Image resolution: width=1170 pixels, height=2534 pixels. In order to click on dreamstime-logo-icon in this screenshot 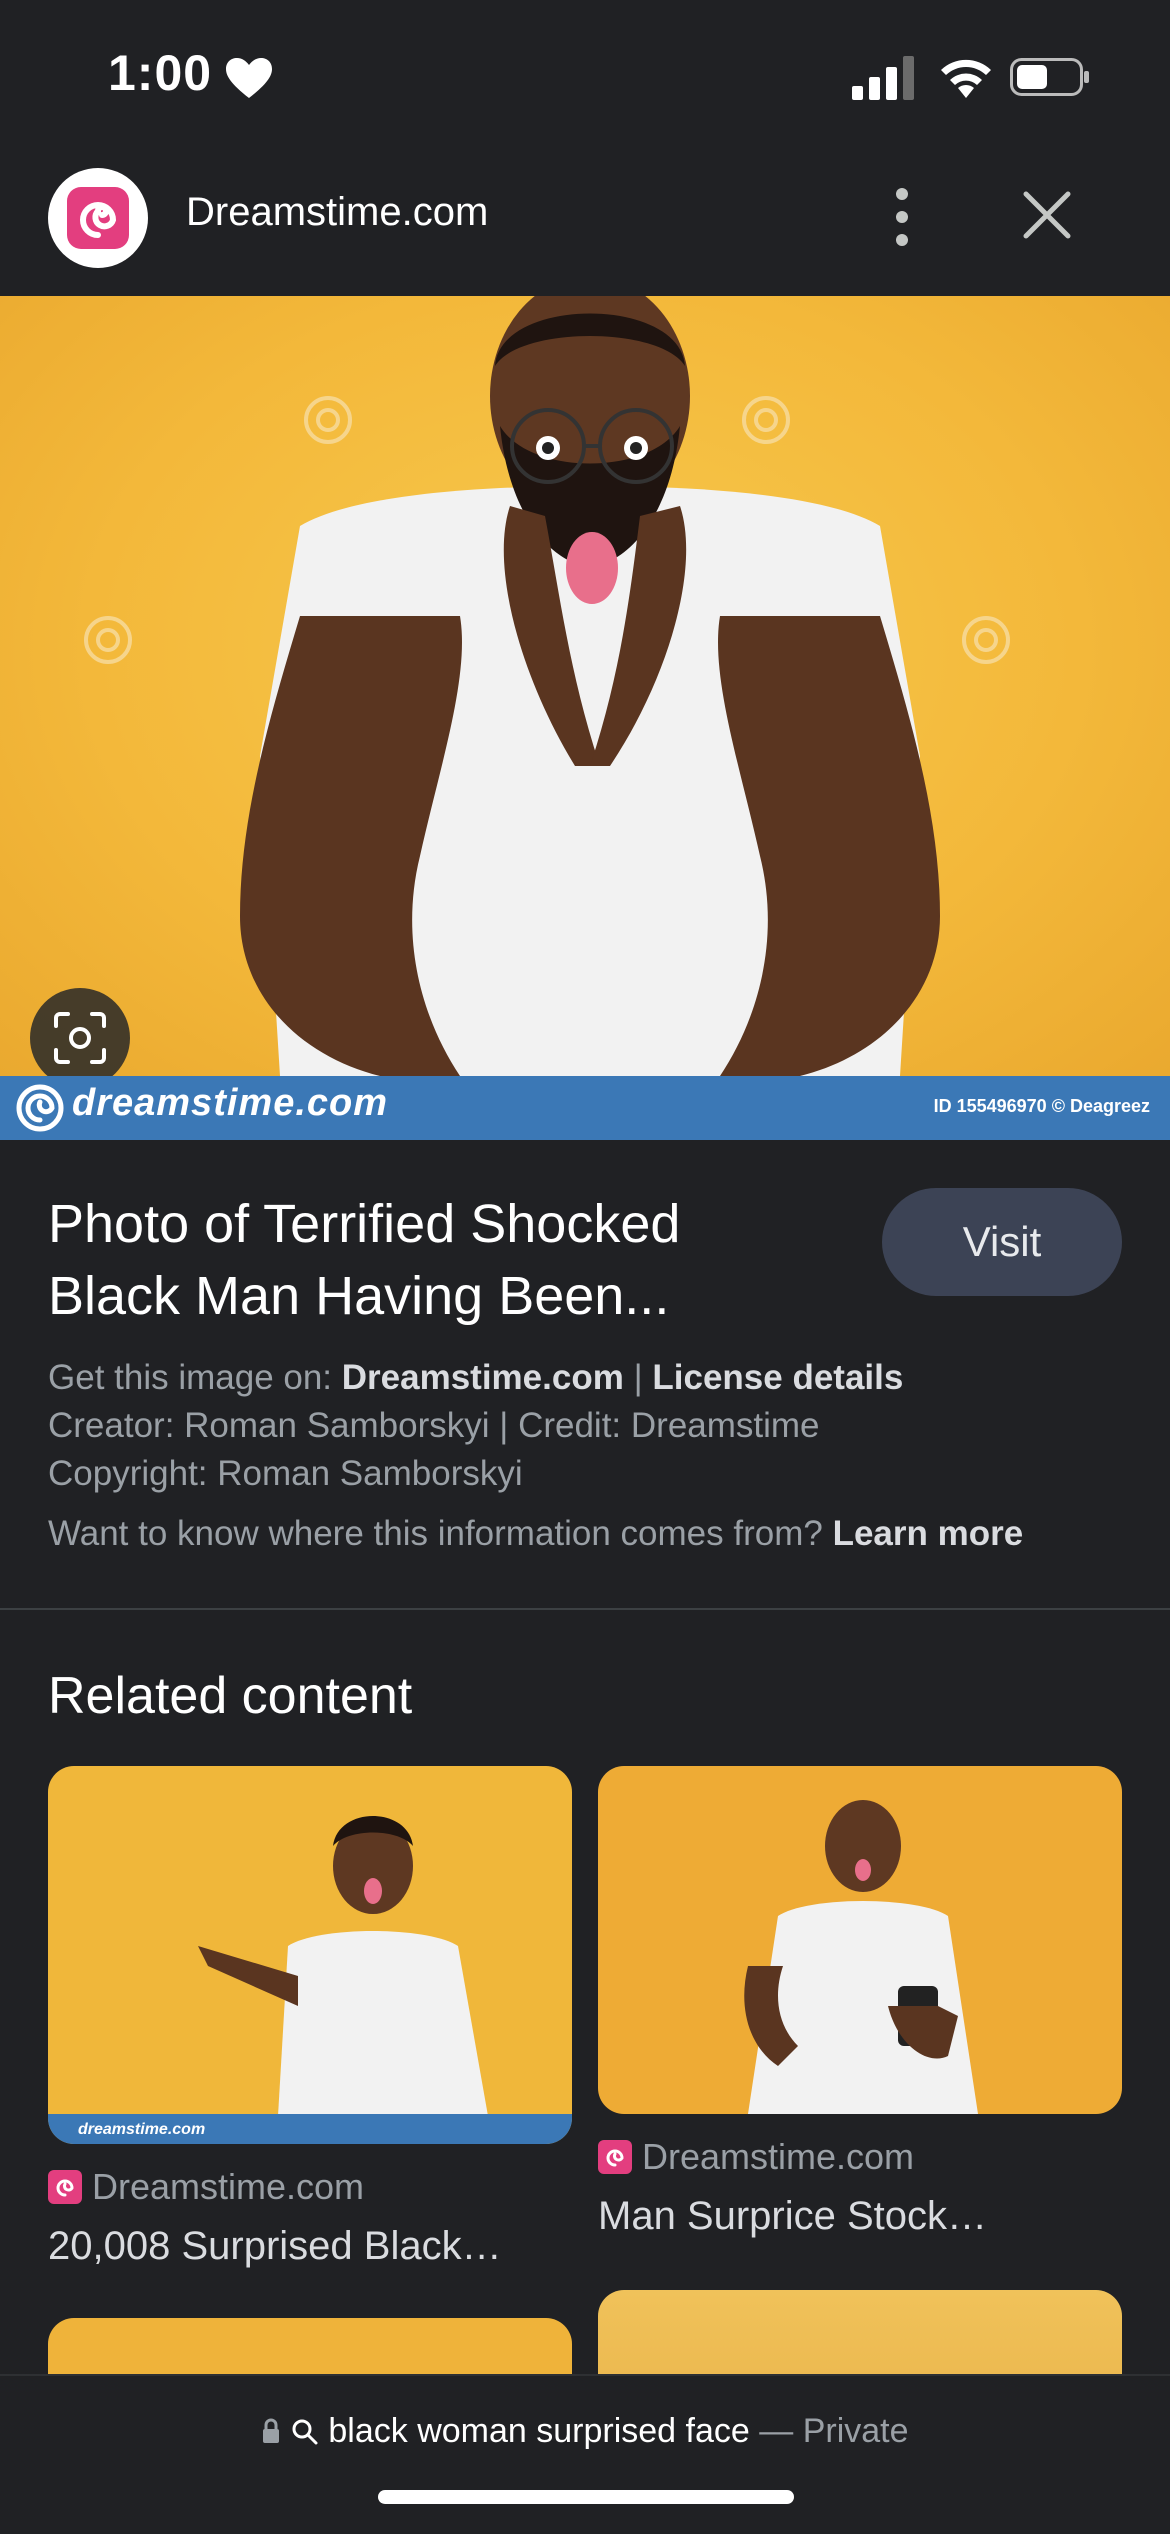, I will do `click(98, 218)`.